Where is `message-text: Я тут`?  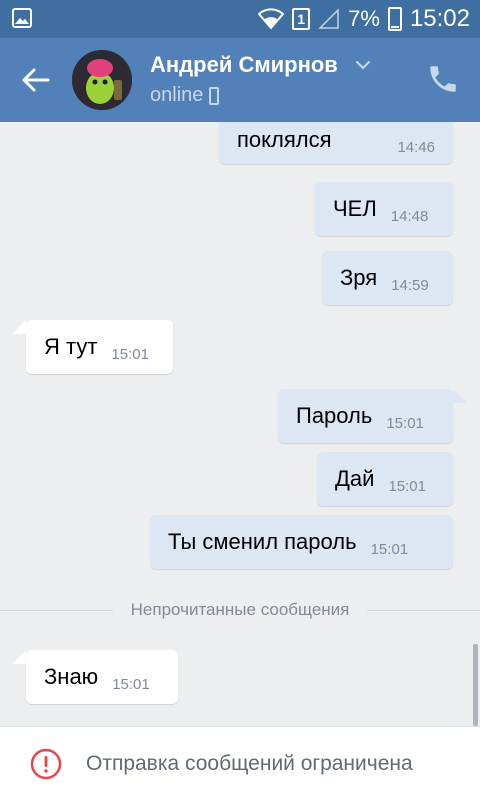
message-text: Я тут is located at coordinates (71, 346).